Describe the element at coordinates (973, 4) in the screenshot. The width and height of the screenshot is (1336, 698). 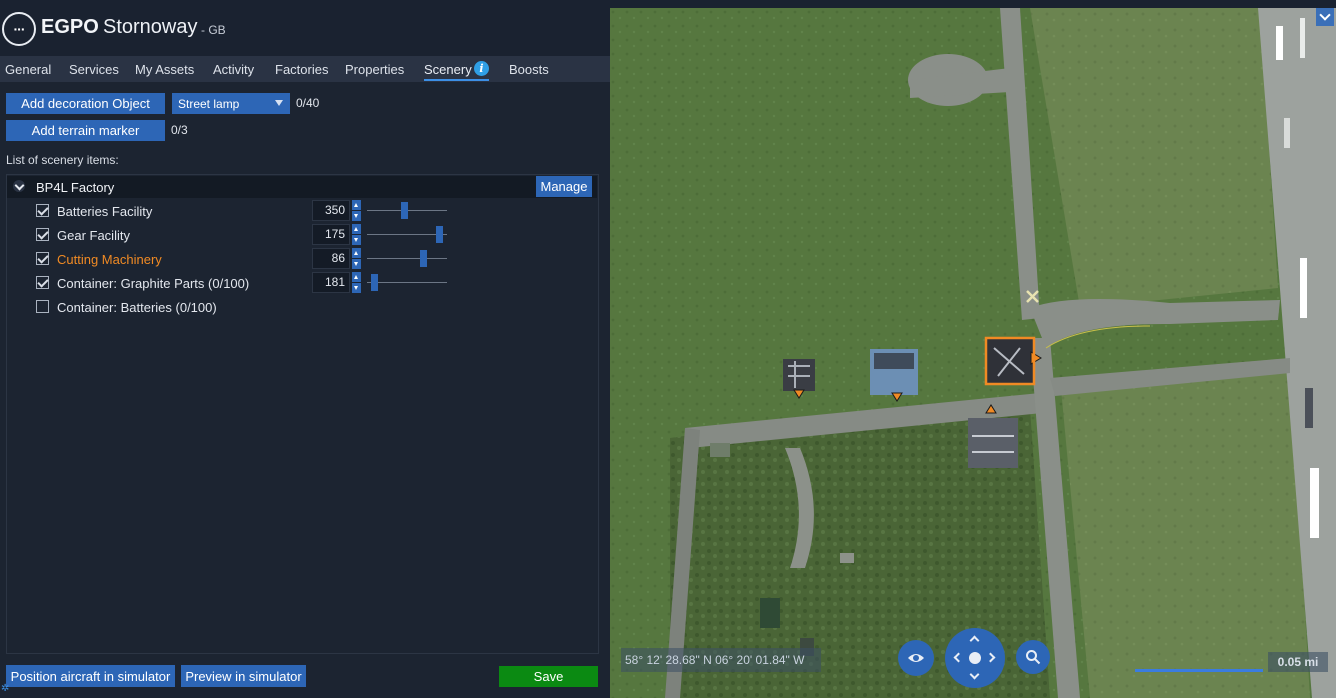
I see `map-top-border` at that location.